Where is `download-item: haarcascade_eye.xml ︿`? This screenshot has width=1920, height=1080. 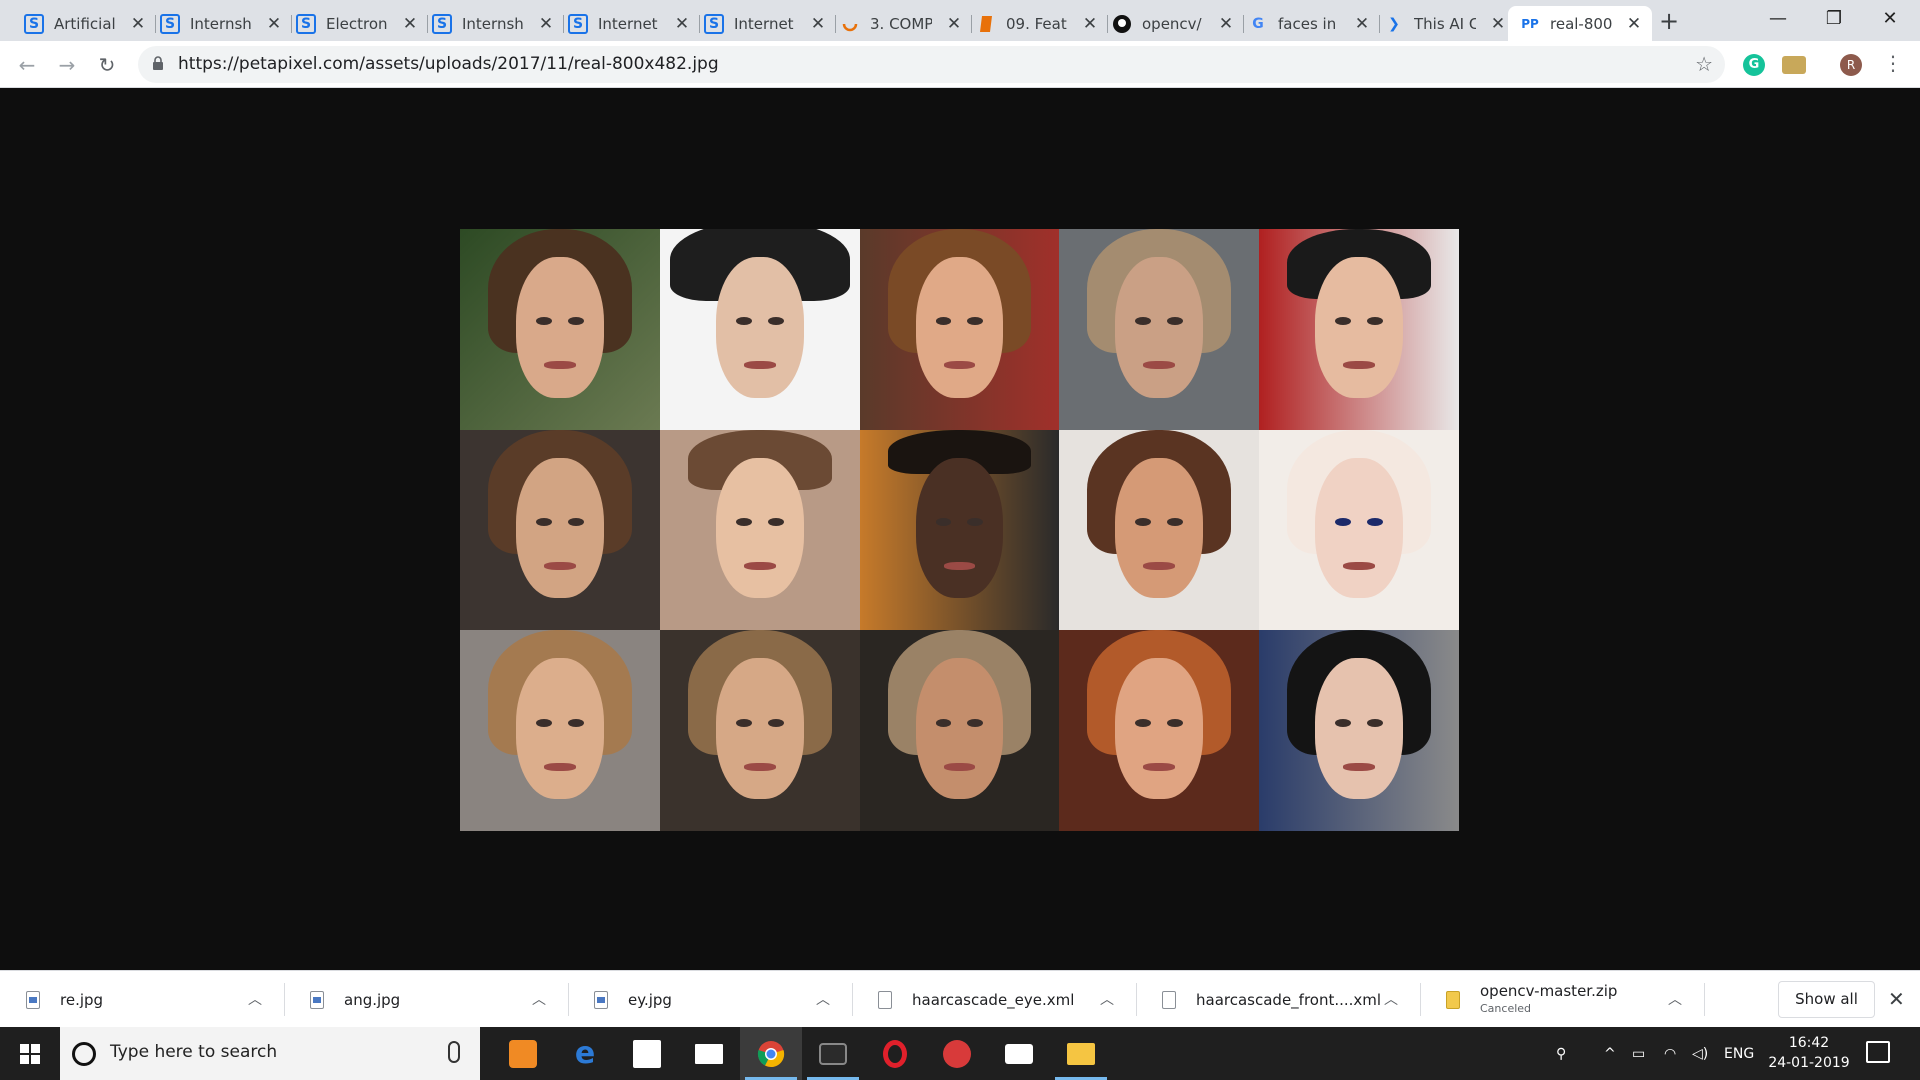
download-item: haarcascade_eye.xml ︿ is located at coordinates (994, 999).